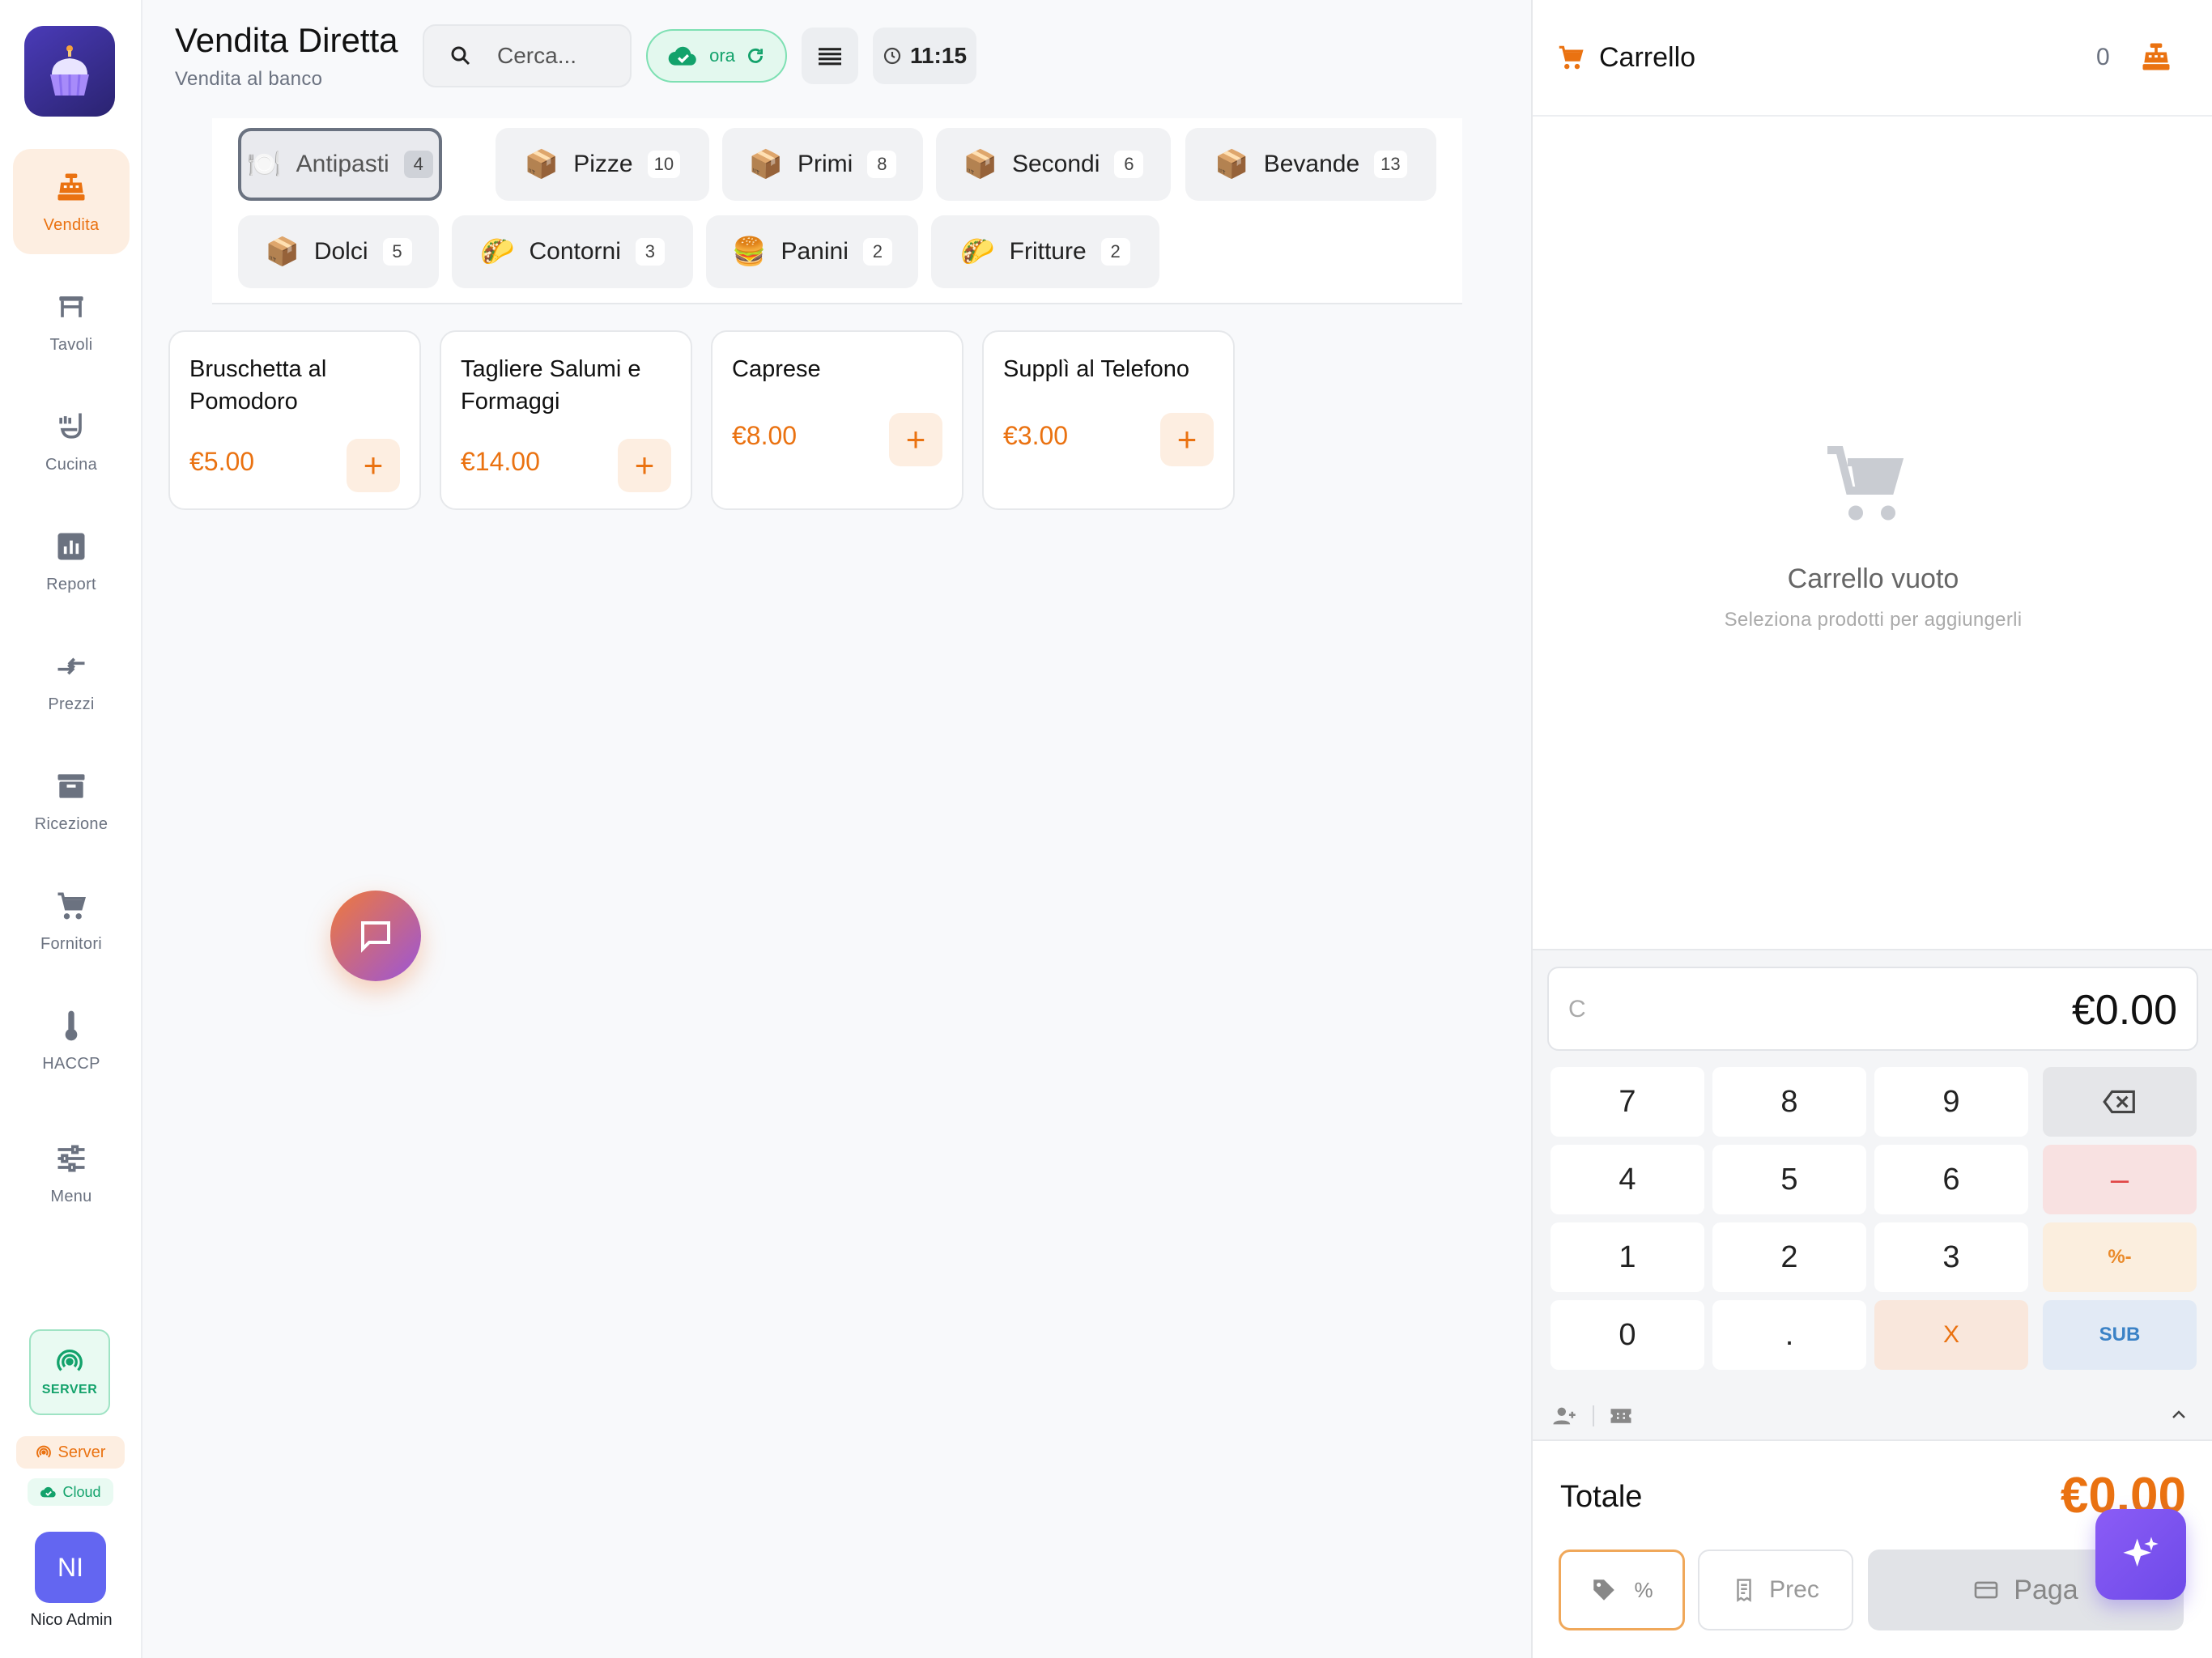 The width and height of the screenshot is (2212, 1658). I want to click on receipt-icon, so click(1744, 1590).